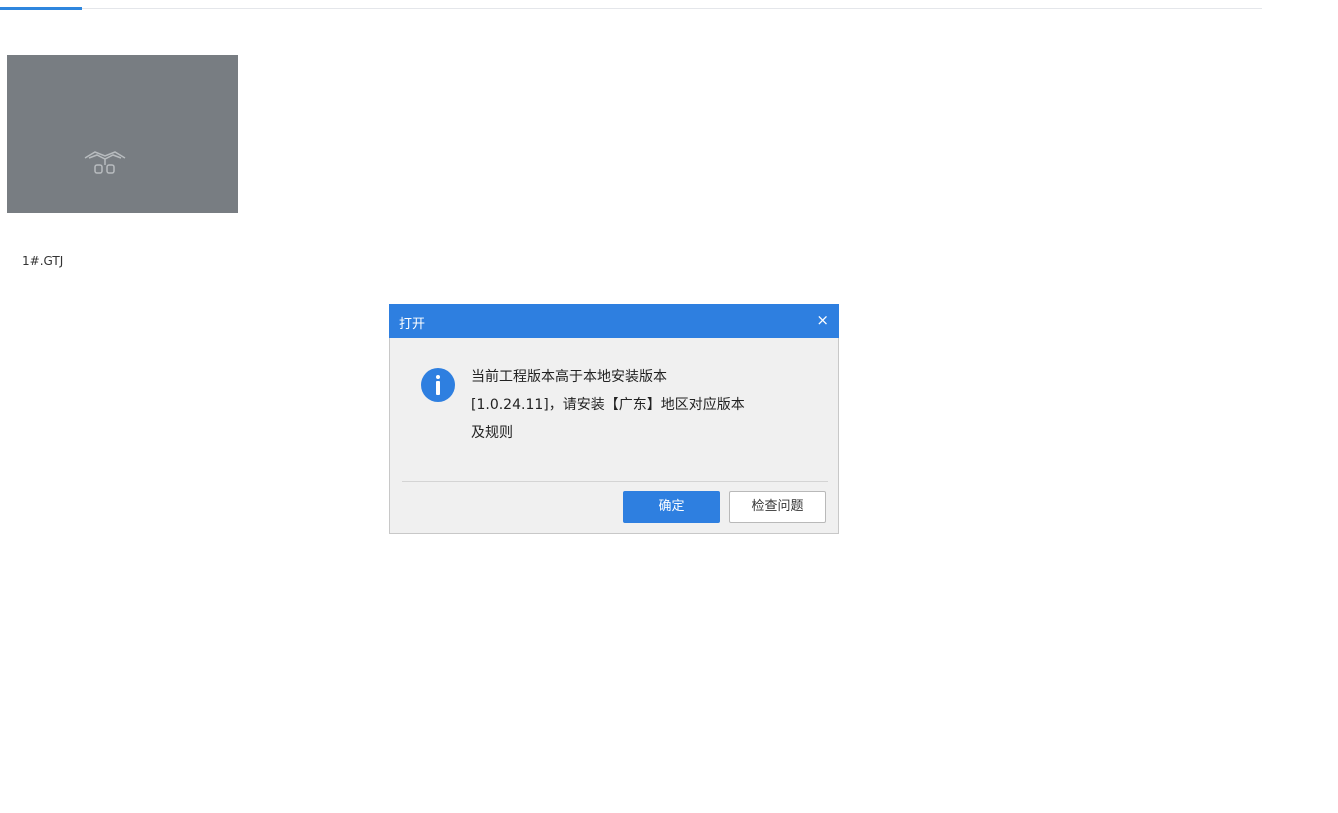 This screenshot has width=1338, height=813. What do you see at coordinates (608, 405) in the screenshot?
I see `message-line: [1.0.24.11]，请安装【广东】地区对应版本` at bounding box center [608, 405].